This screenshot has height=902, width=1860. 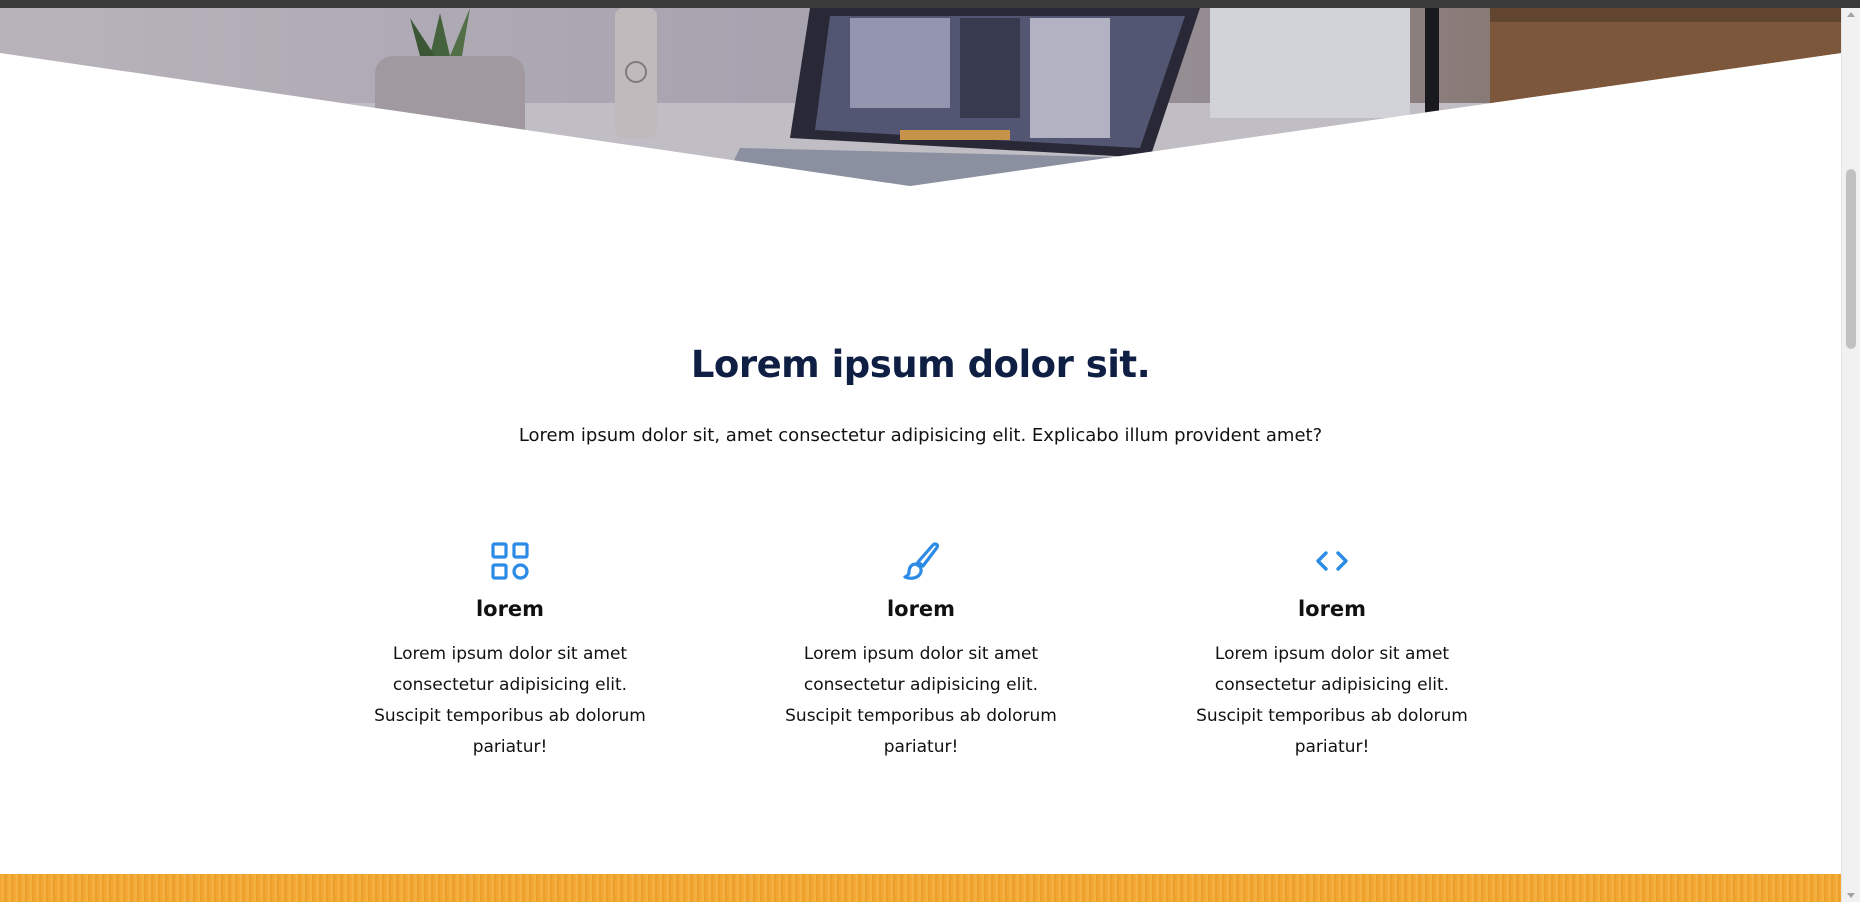 What do you see at coordinates (1332, 561) in the screenshot?
I see `code-brackets-icon` at bounding box center [1332, 561].